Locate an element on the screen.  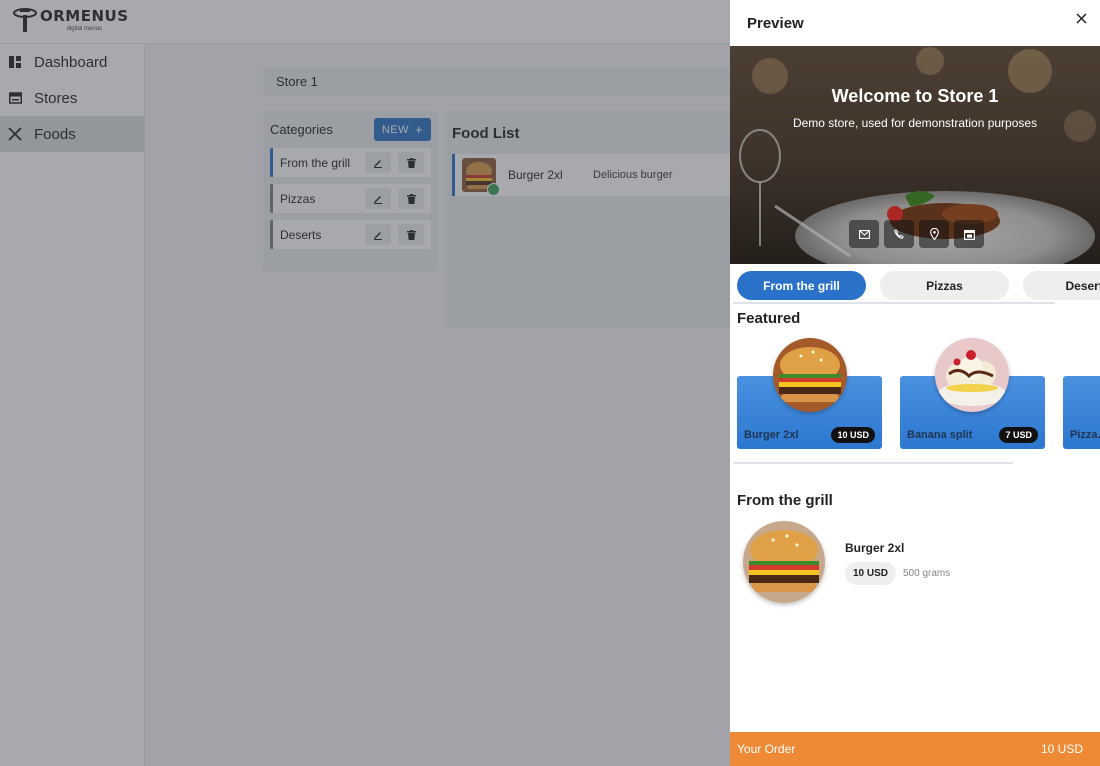
tab-label: Pizzas is located at coordinates (944, 285).